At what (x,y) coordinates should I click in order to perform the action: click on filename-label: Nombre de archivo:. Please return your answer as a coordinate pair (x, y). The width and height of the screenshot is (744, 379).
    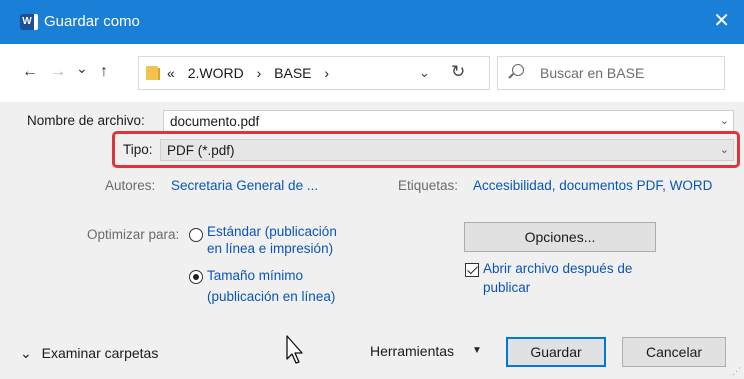
    Looking at the image, I should click on (86, 120).